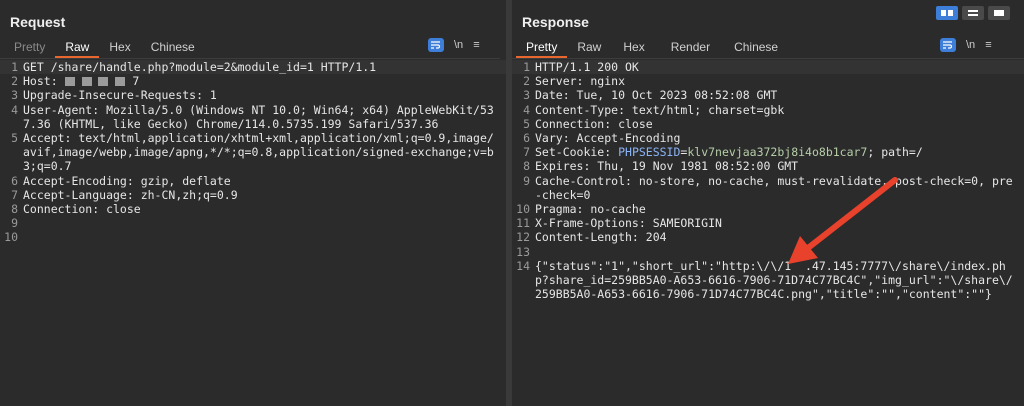 The height and width of the screenshot is (406, 1024). I want to click on response-tabs: Pretty Raw Hex Render Chinese, so click(652, 49).